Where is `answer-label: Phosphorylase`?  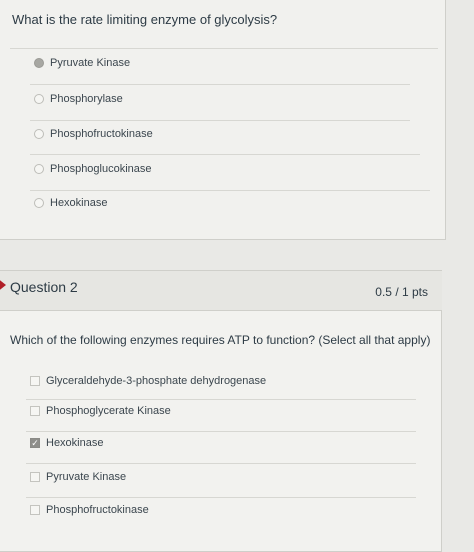
answer-label: Phosphorylase is located at coordinates (86, 99).